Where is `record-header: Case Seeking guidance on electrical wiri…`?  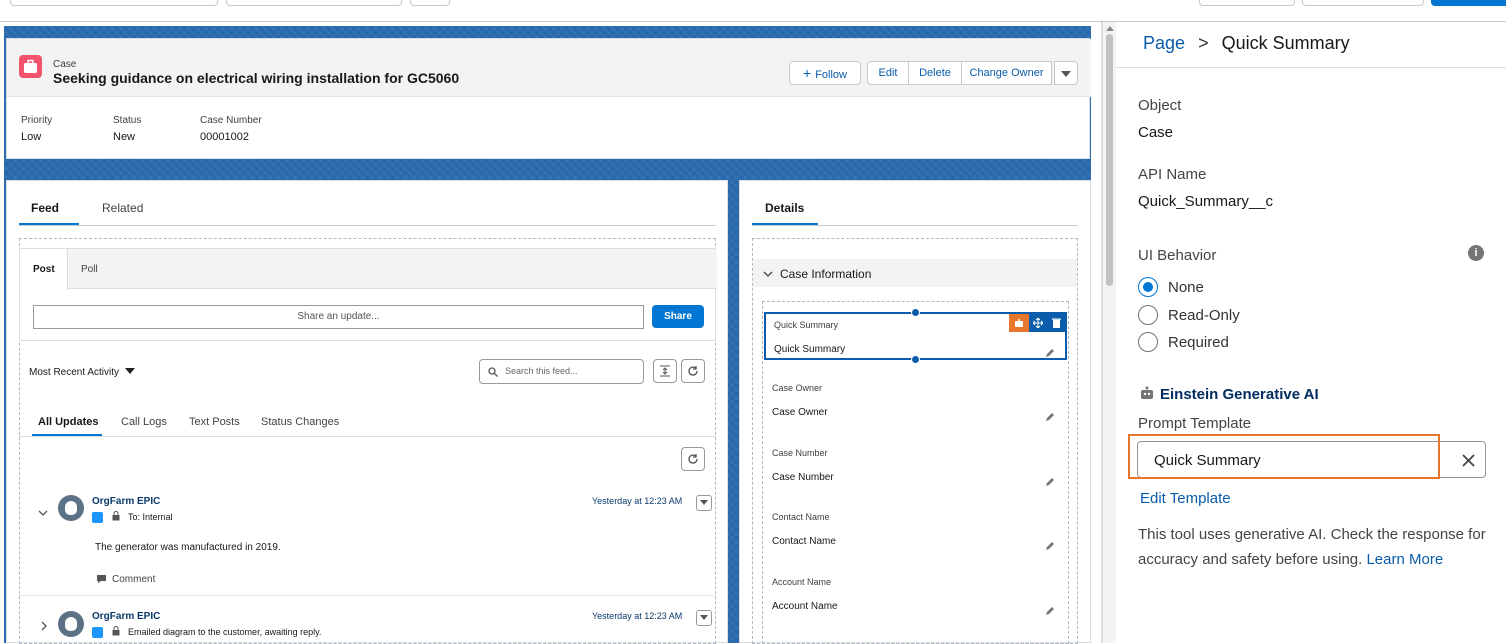
record-header: Case Seeking guidance on electrical wiri… is located at coordinates (548, 98).